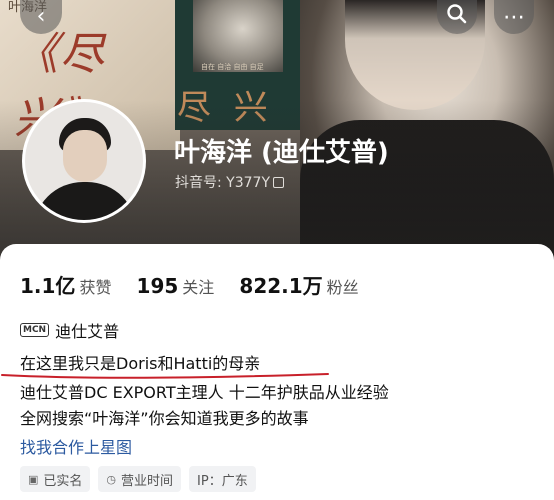 Image resolution: width=554 pixels, height=500 pixels. Describe the element at coordinates (76, 446) in the screenshot. I see `cooperation-link: 找我合作上星图` at that location.